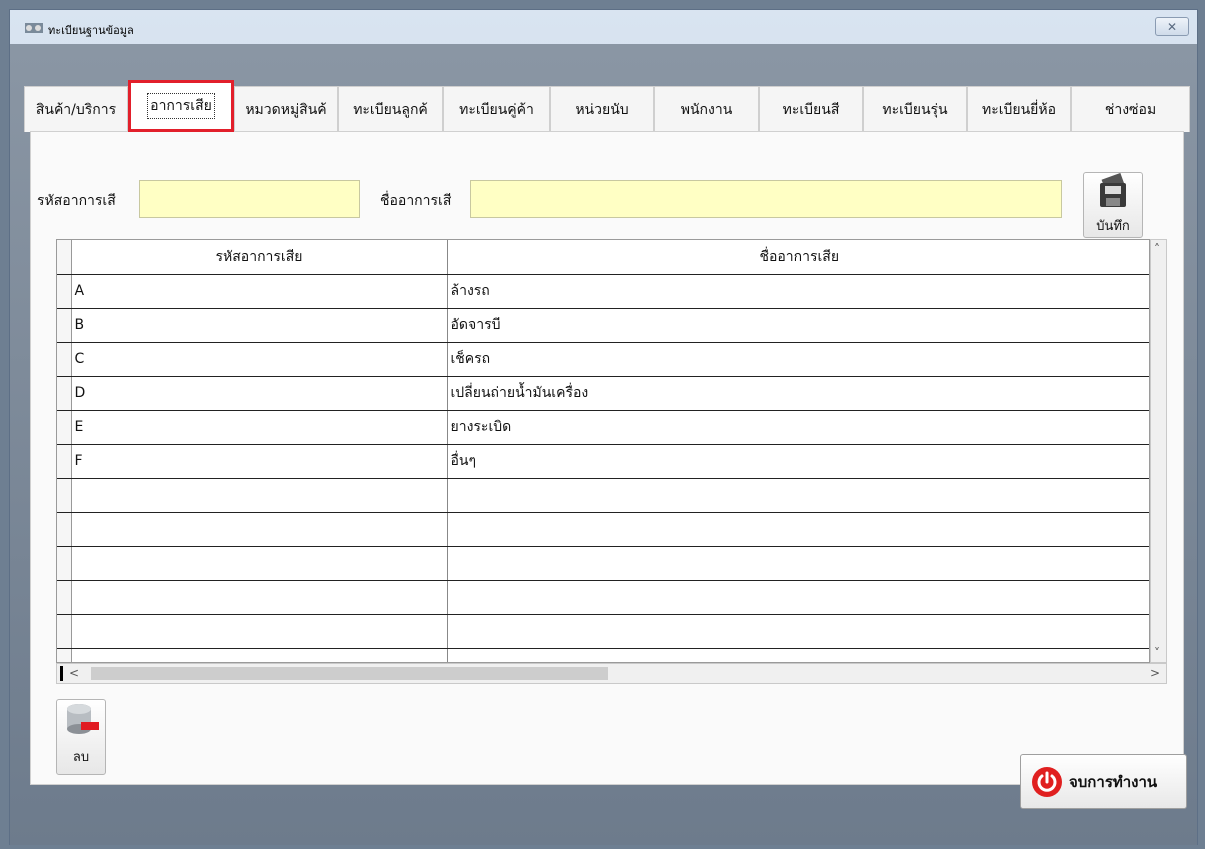  I want to click on vertical-scrollbar: ˄ ˅, so click(1158, 451).